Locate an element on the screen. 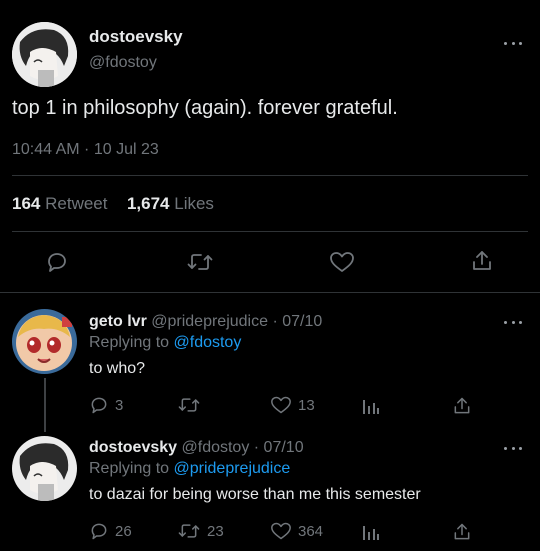 This screenshot has width=540, height=551. reply-header: dostoevsky @fdostoy · 07/10 is located at coordinates (196, 448).